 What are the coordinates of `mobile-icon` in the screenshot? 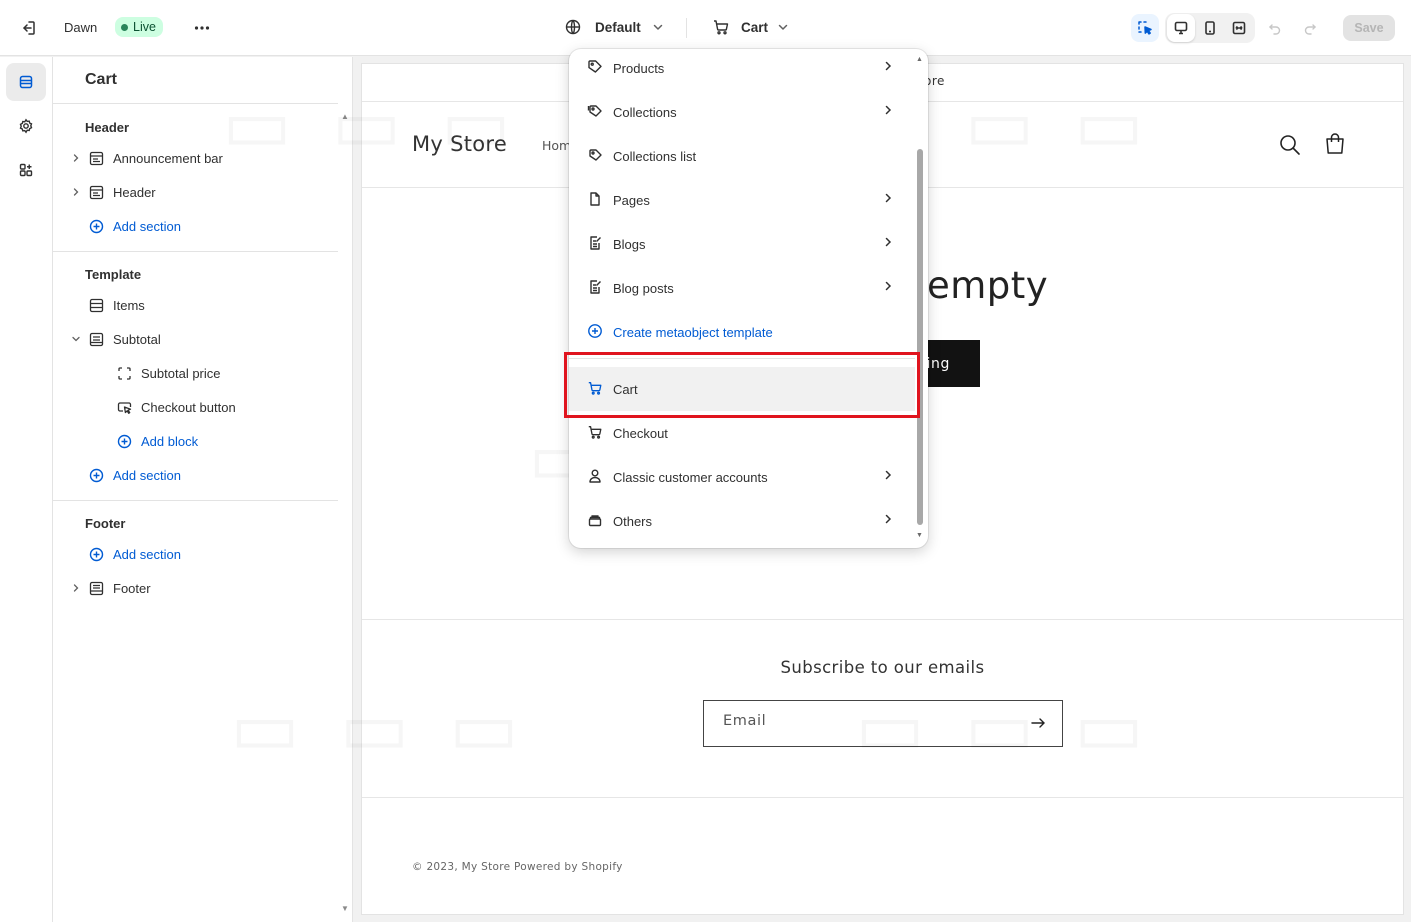 It's located at (1210, 28).